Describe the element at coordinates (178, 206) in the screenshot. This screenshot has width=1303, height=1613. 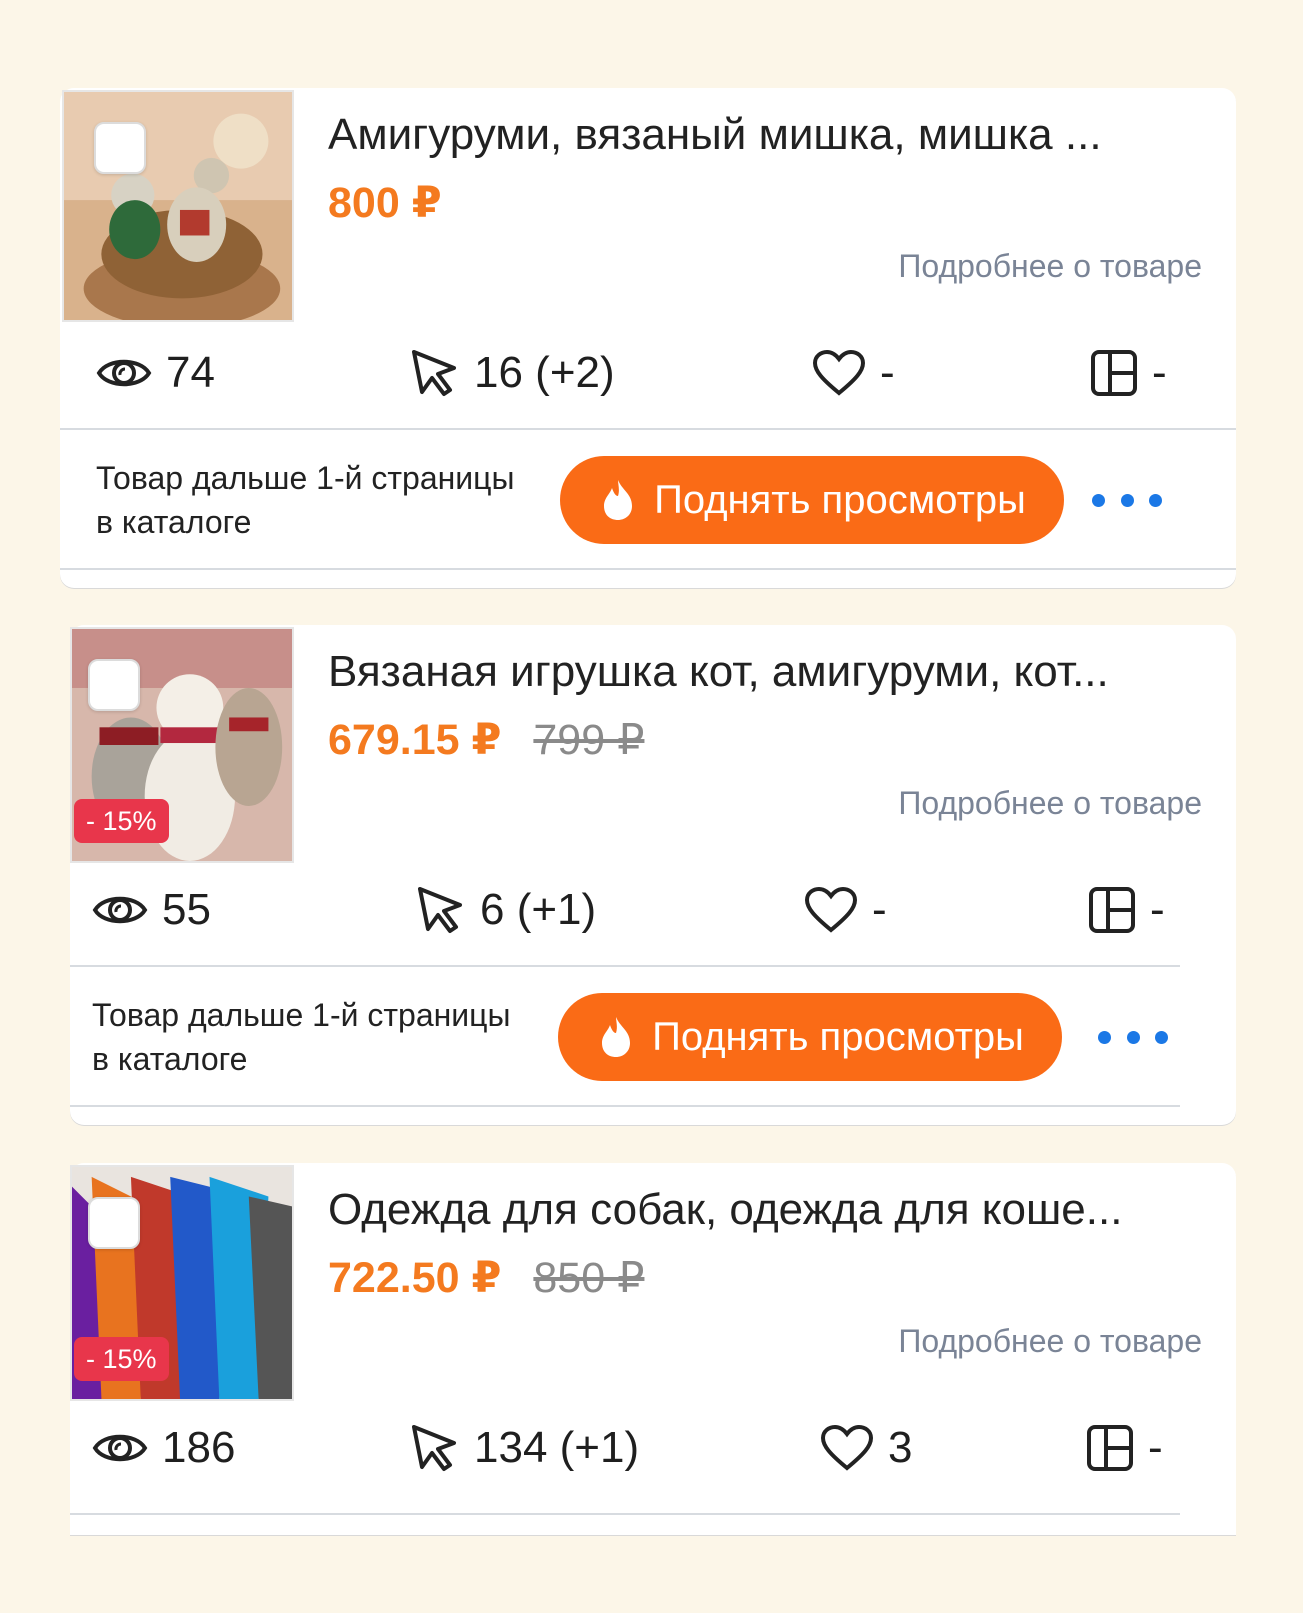
I see `product-image` at that location.